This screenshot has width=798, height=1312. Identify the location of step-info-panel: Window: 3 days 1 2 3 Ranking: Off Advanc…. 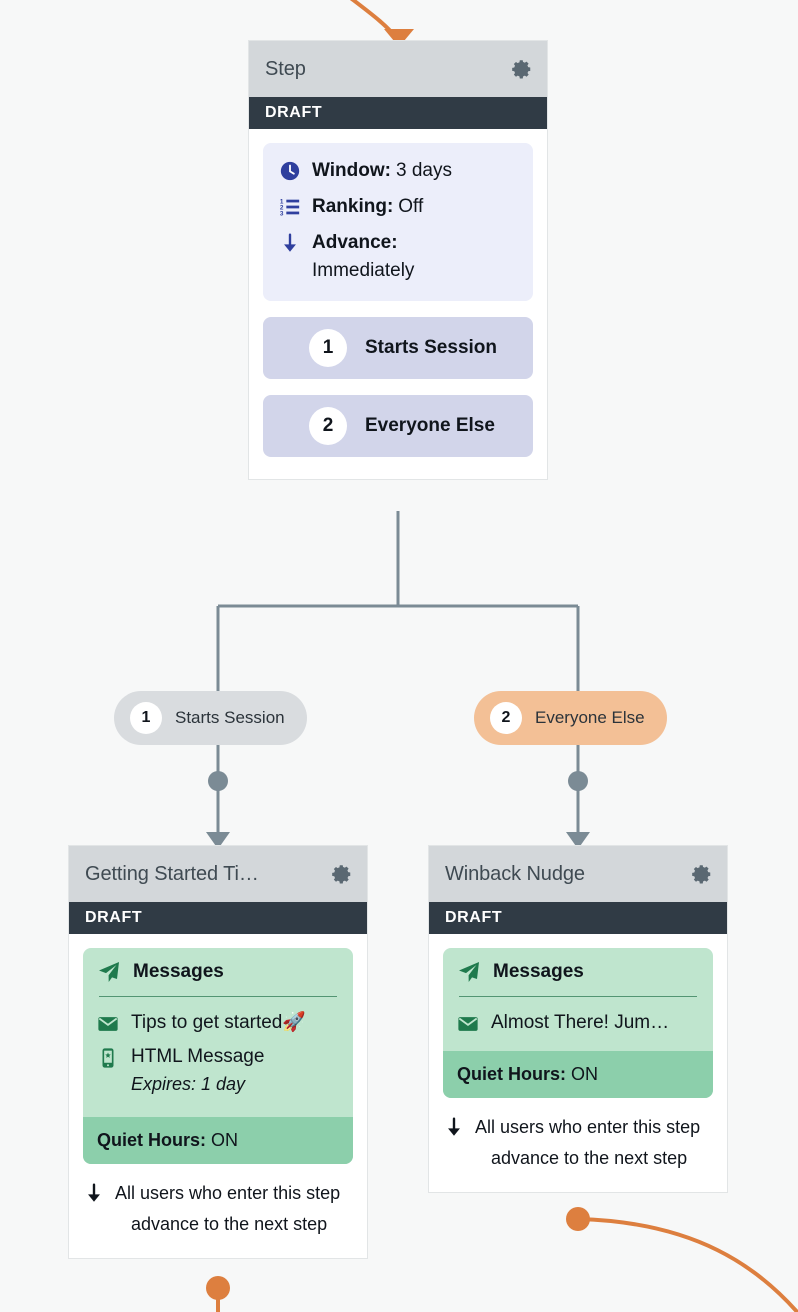
(398, 222).